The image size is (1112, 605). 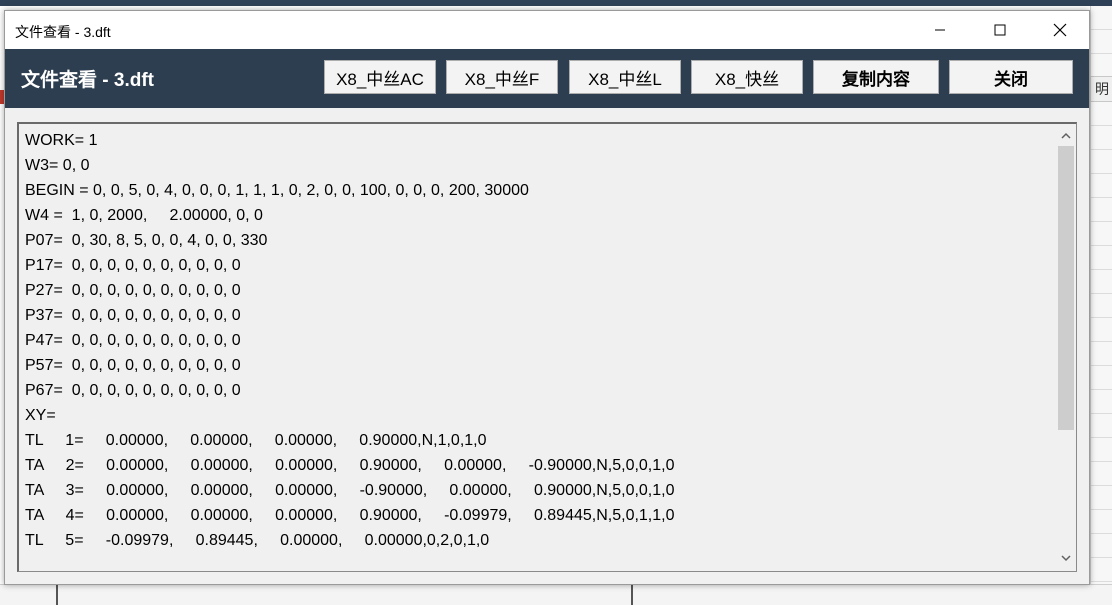 I want to click on close-icon, so click(x=1060, y=30).